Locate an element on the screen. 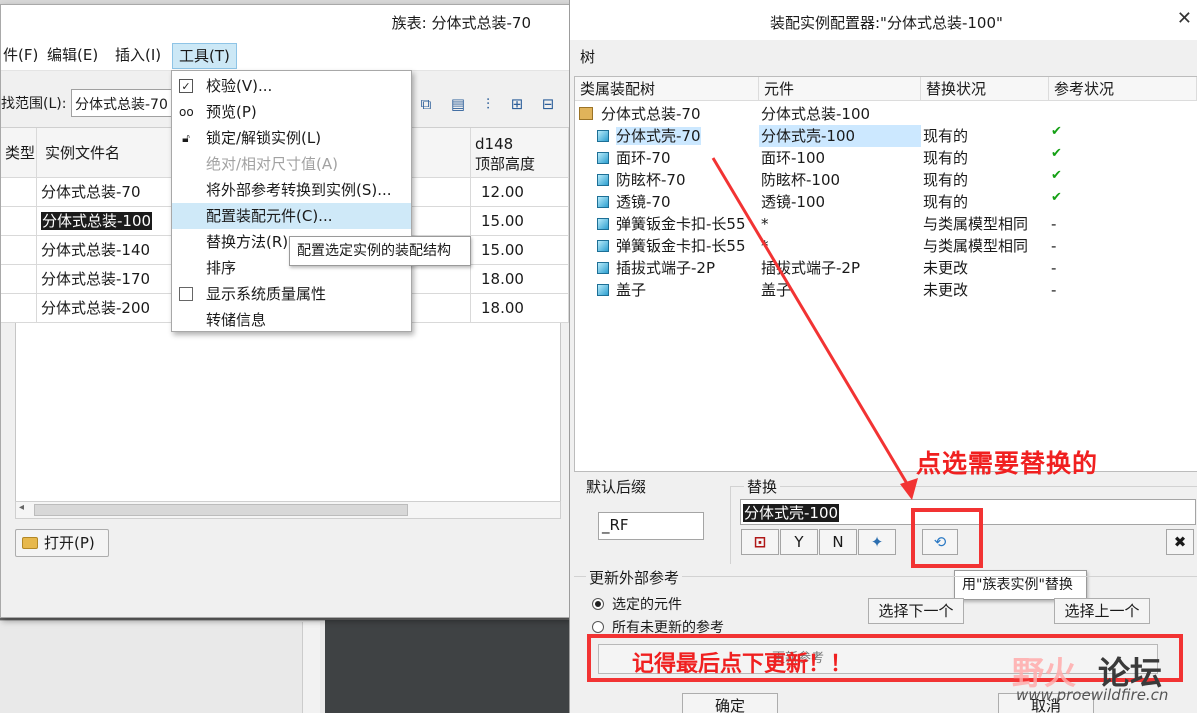 This screenshot has width=1197, height=713. sketch-icon: ✦ is located at coordinates (877, 542).